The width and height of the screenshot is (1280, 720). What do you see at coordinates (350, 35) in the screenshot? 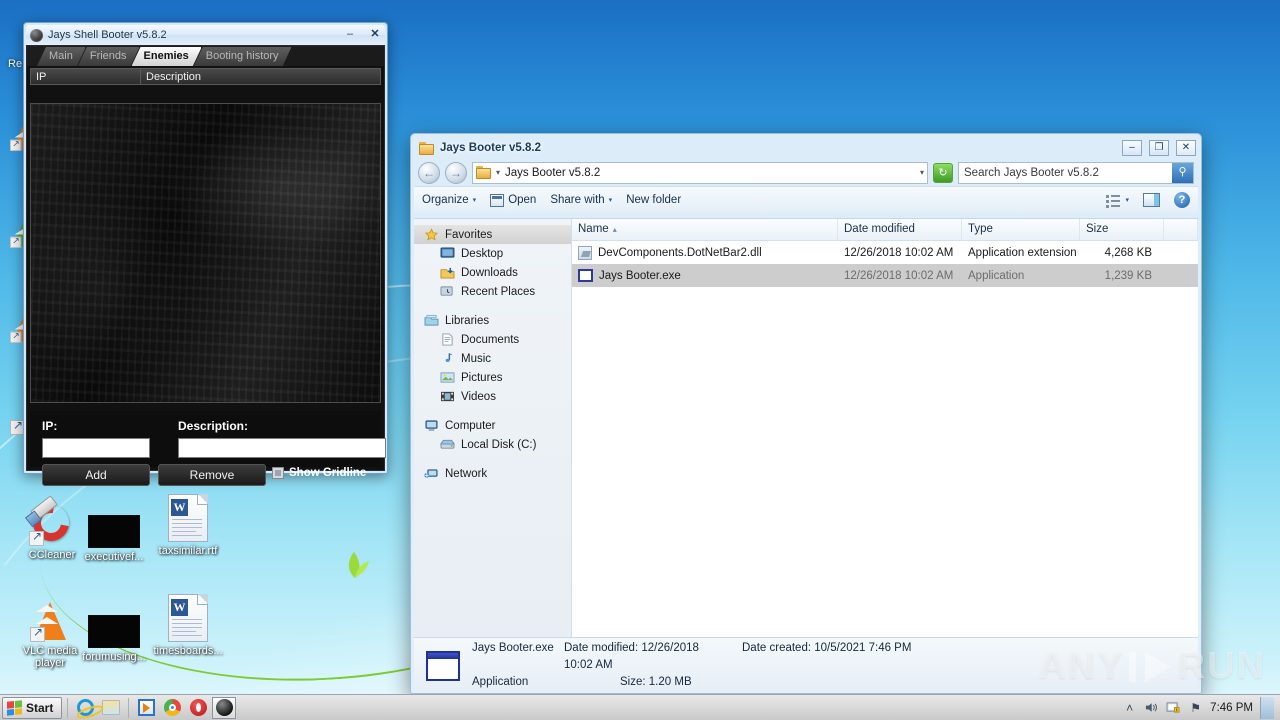
I see `shell-minimize-button: –` at bounding box center [350, 35].